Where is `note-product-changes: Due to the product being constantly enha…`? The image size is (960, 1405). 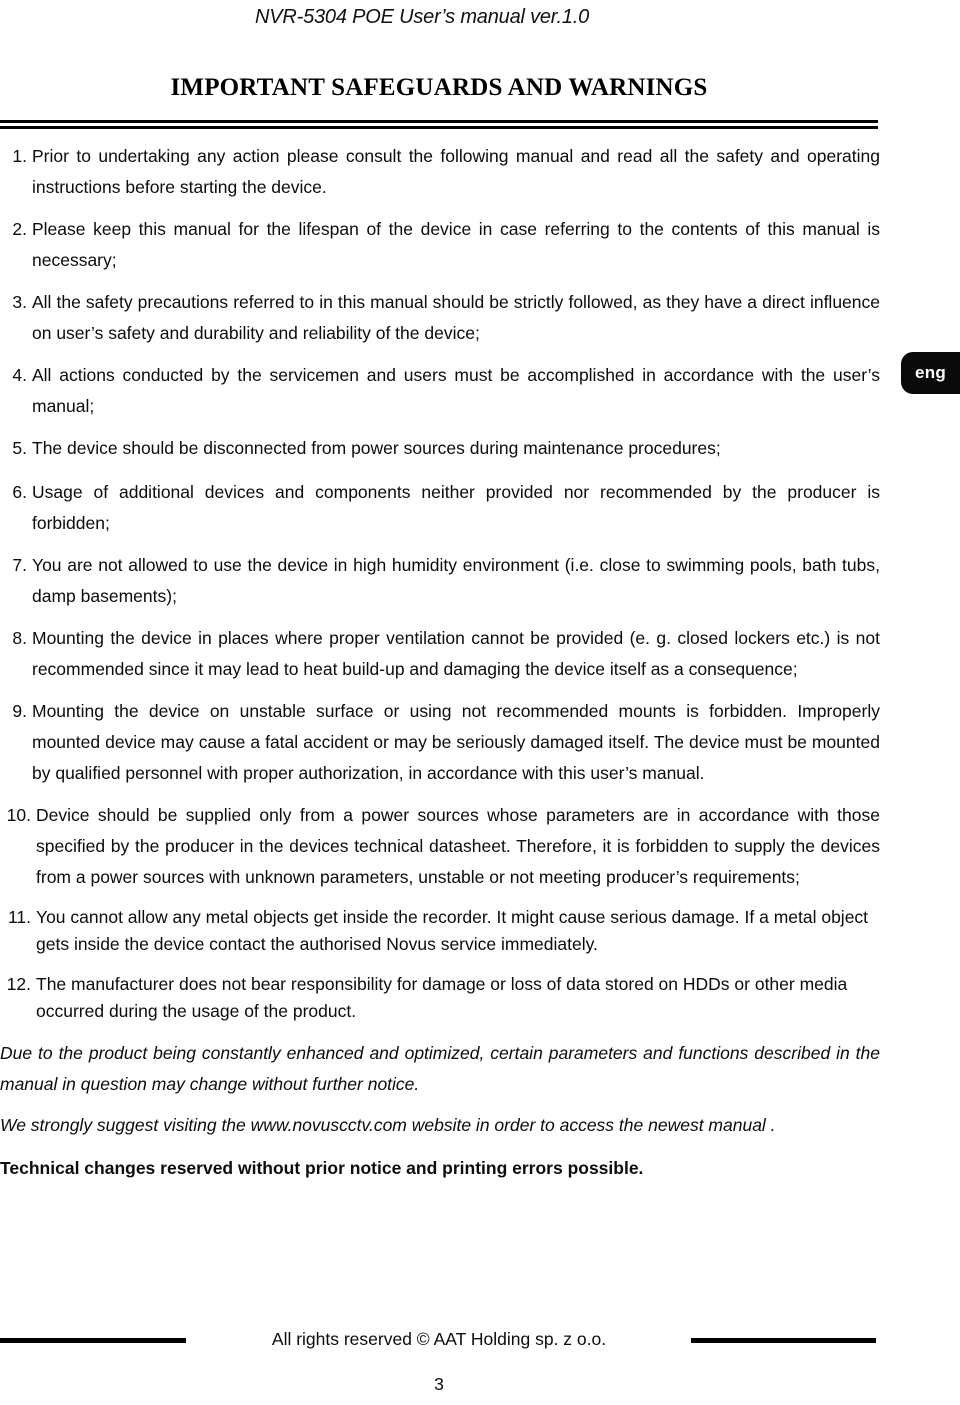 note-product-changes: Due to the product being constantly enha… is located at coordinates (440, 1068).